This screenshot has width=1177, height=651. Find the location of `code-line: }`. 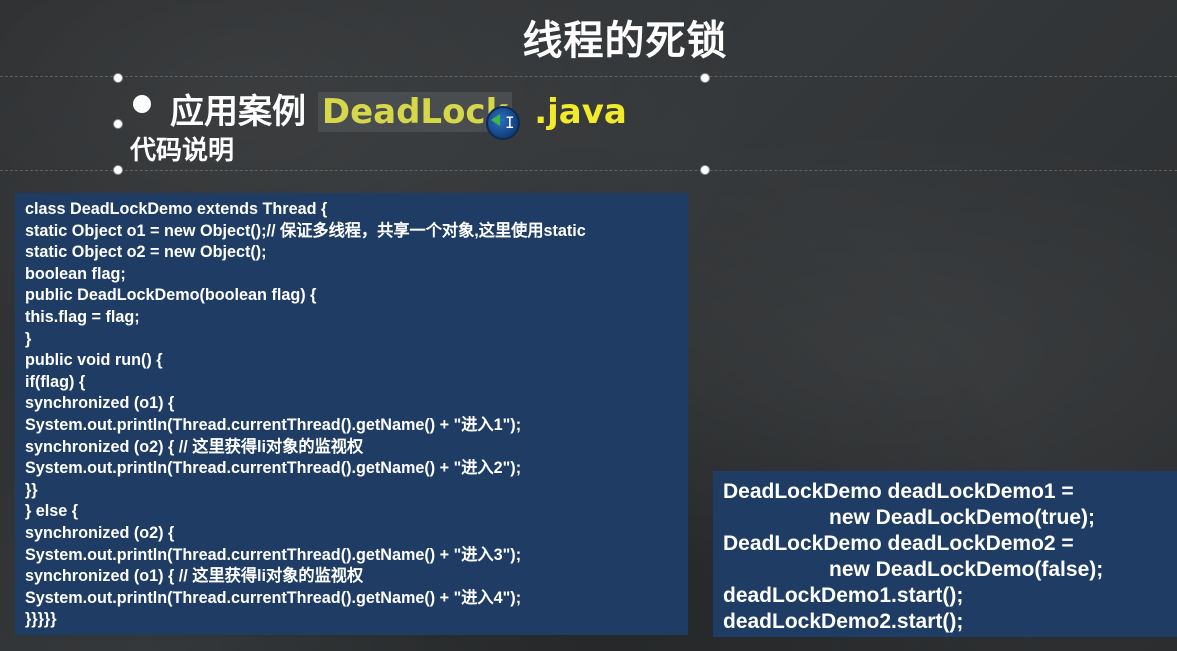

code-line: } is located at coordinates (28, 338).